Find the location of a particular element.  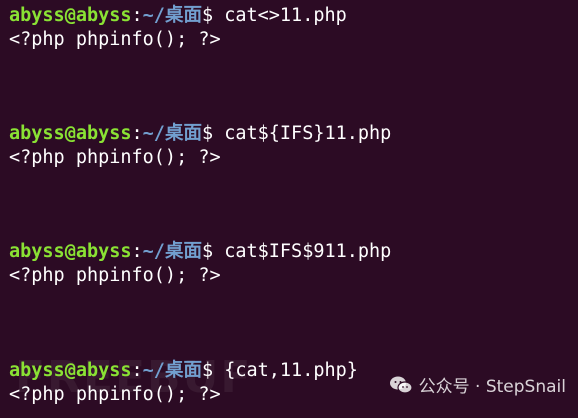

wechat-caption: 公众号 · StepSnail is located at coordinates (492, 387).